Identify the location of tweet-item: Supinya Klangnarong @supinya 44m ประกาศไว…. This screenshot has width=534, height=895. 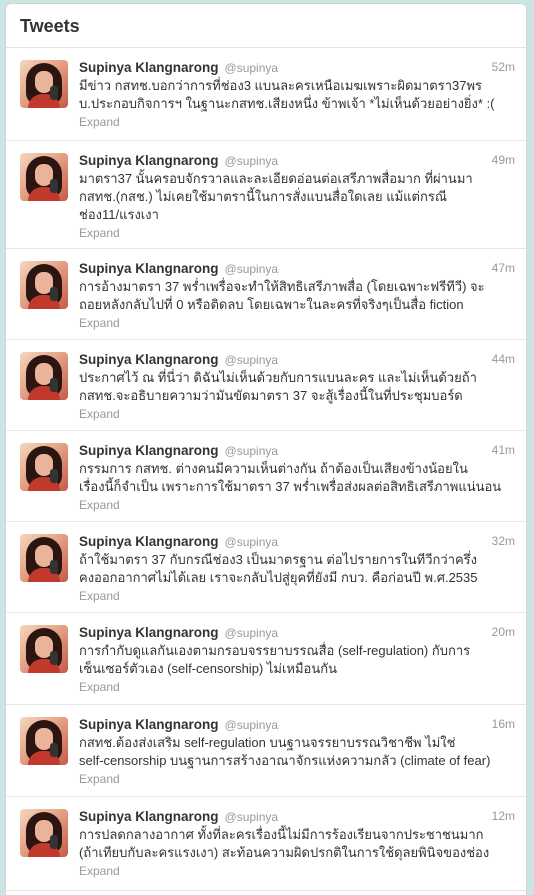
(266, 385).